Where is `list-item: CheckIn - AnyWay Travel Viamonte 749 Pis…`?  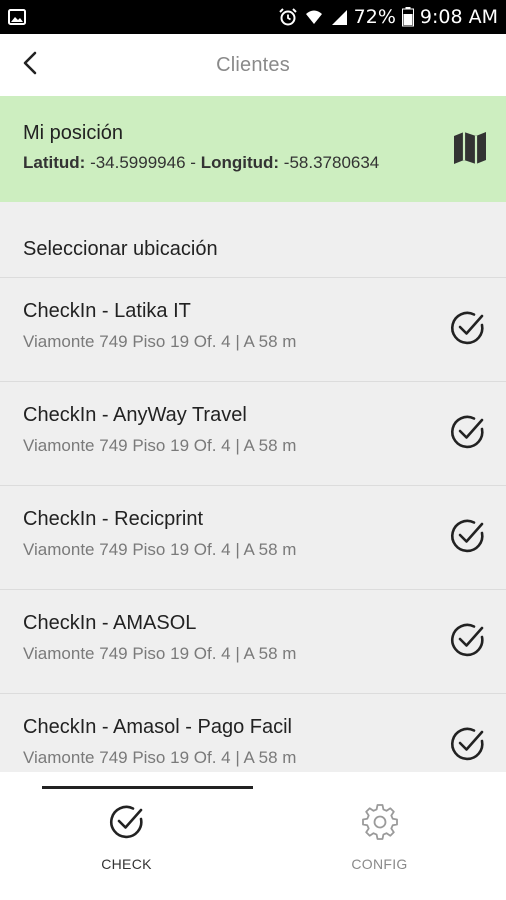 list-item: CheckIn - AnyWay Travel Viamonte 749 Pis… is located at coordinates (253, 434).